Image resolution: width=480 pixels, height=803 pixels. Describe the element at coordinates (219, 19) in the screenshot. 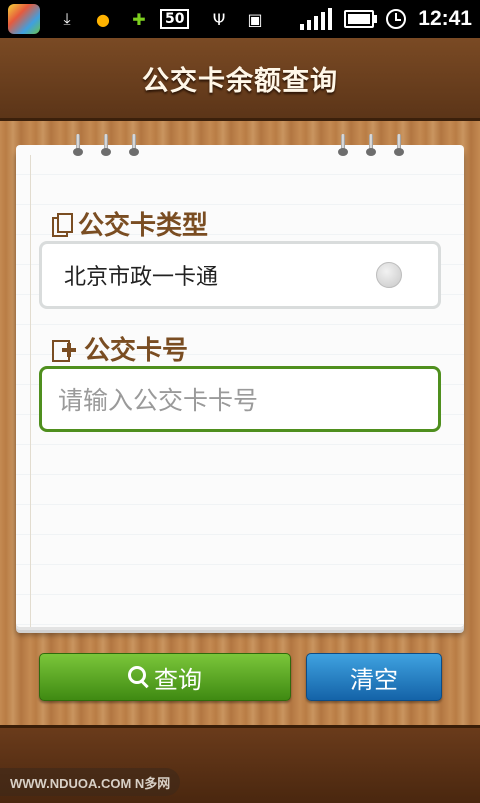

I see `usb-icon: Ψ` at that location.